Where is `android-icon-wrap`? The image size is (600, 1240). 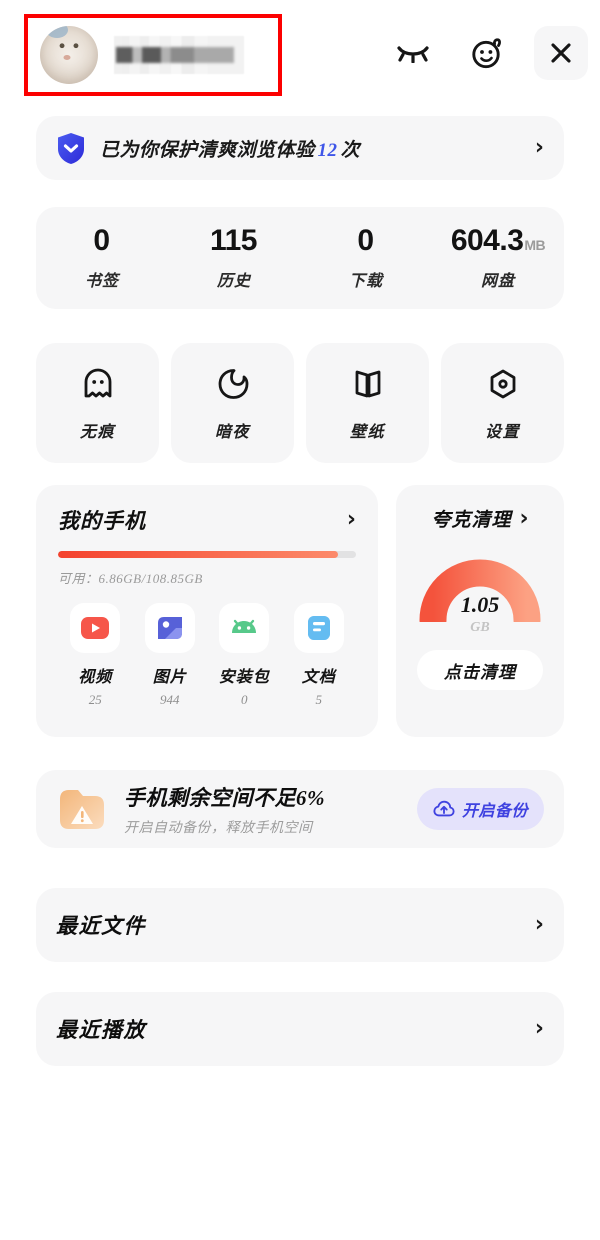
android-icon-wrap is located at coordinates (244, 628).